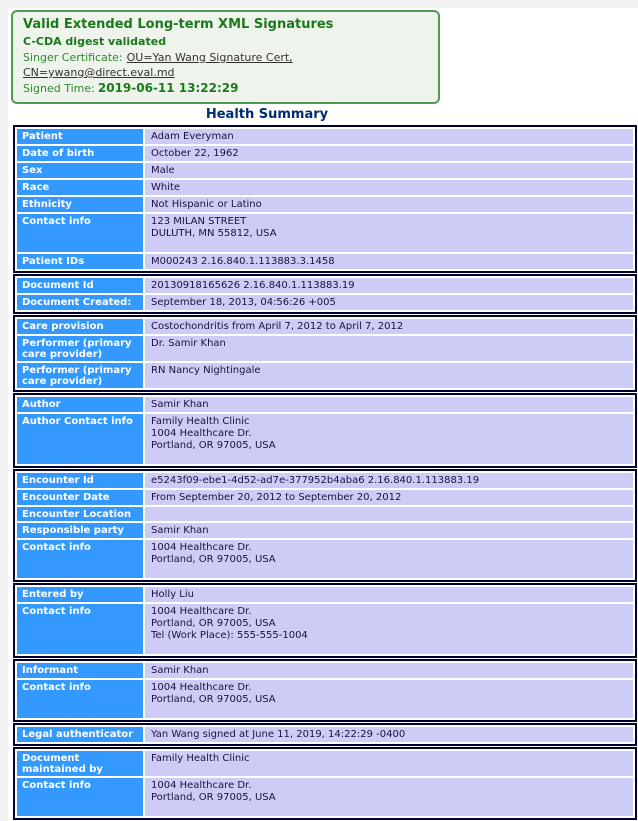 The image size is (638, 821). What do you see at coordinates (80, 326) in the screenshot?
I see `row-label: Care provision` at bounding box center [80, 326].